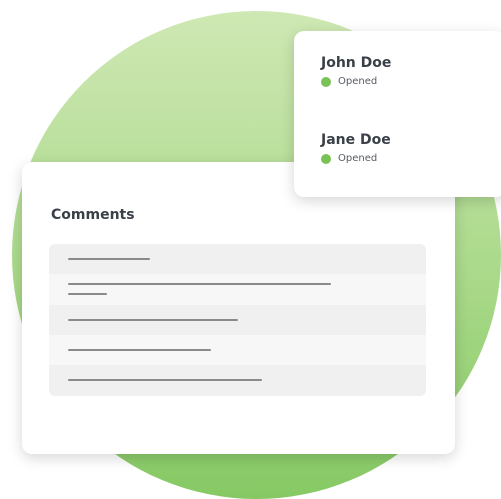 This screenshot has width=501, height=499. Describe the element at coordinates (356, 140) in the screenshot. I see `recipient-name: Jane Doe` at that location.